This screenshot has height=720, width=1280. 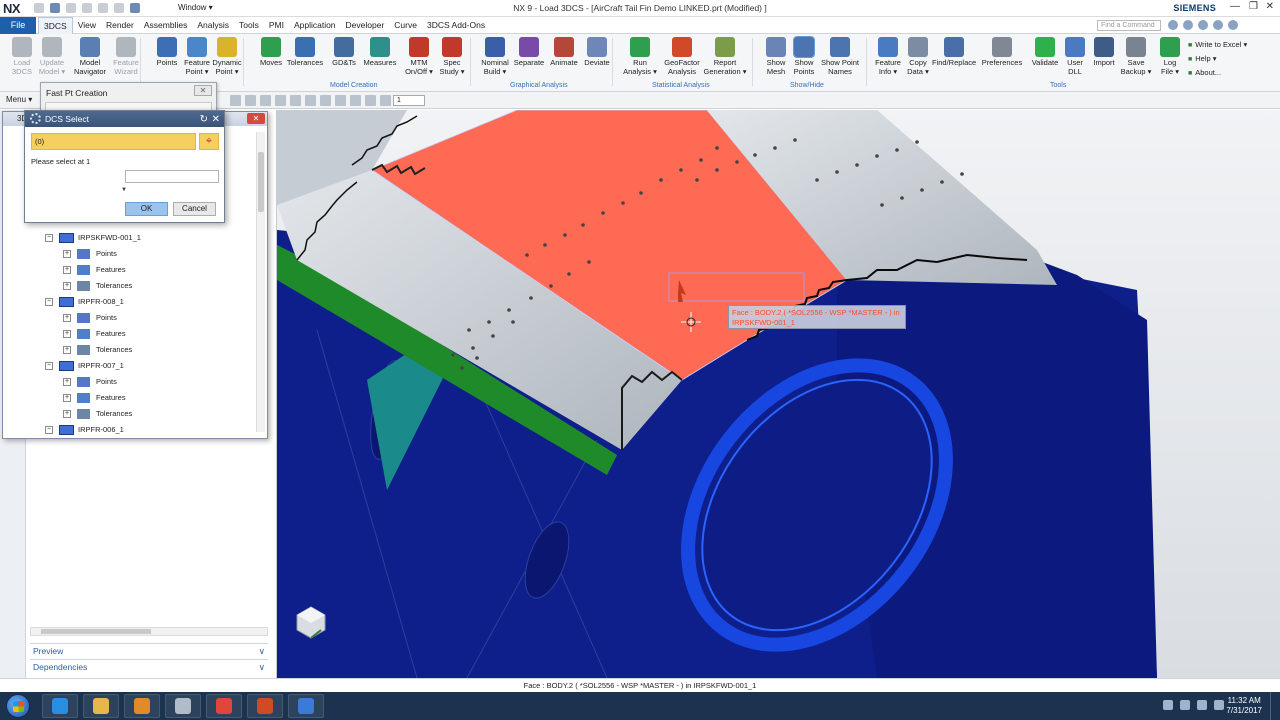 I want to click on 3dcs-taskbar-button, so click(x=306, y=706).